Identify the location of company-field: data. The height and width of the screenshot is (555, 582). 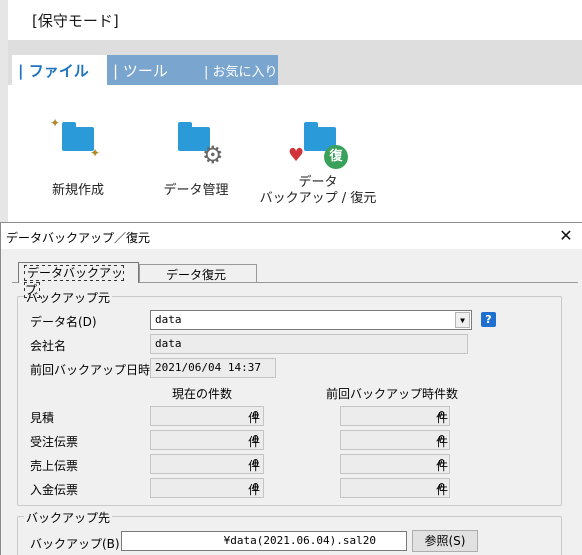
(309, 344).